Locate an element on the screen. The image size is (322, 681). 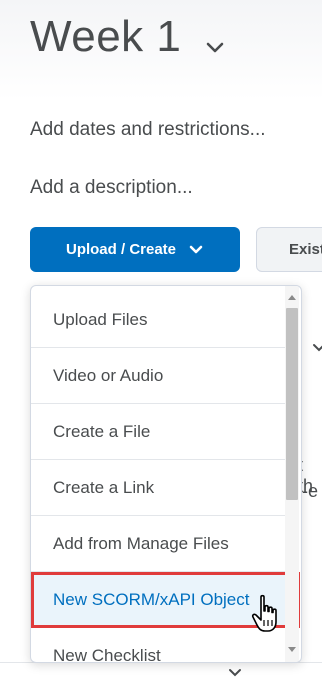
menu-item-create-file: Create a File is located at coordinates (158, 432).